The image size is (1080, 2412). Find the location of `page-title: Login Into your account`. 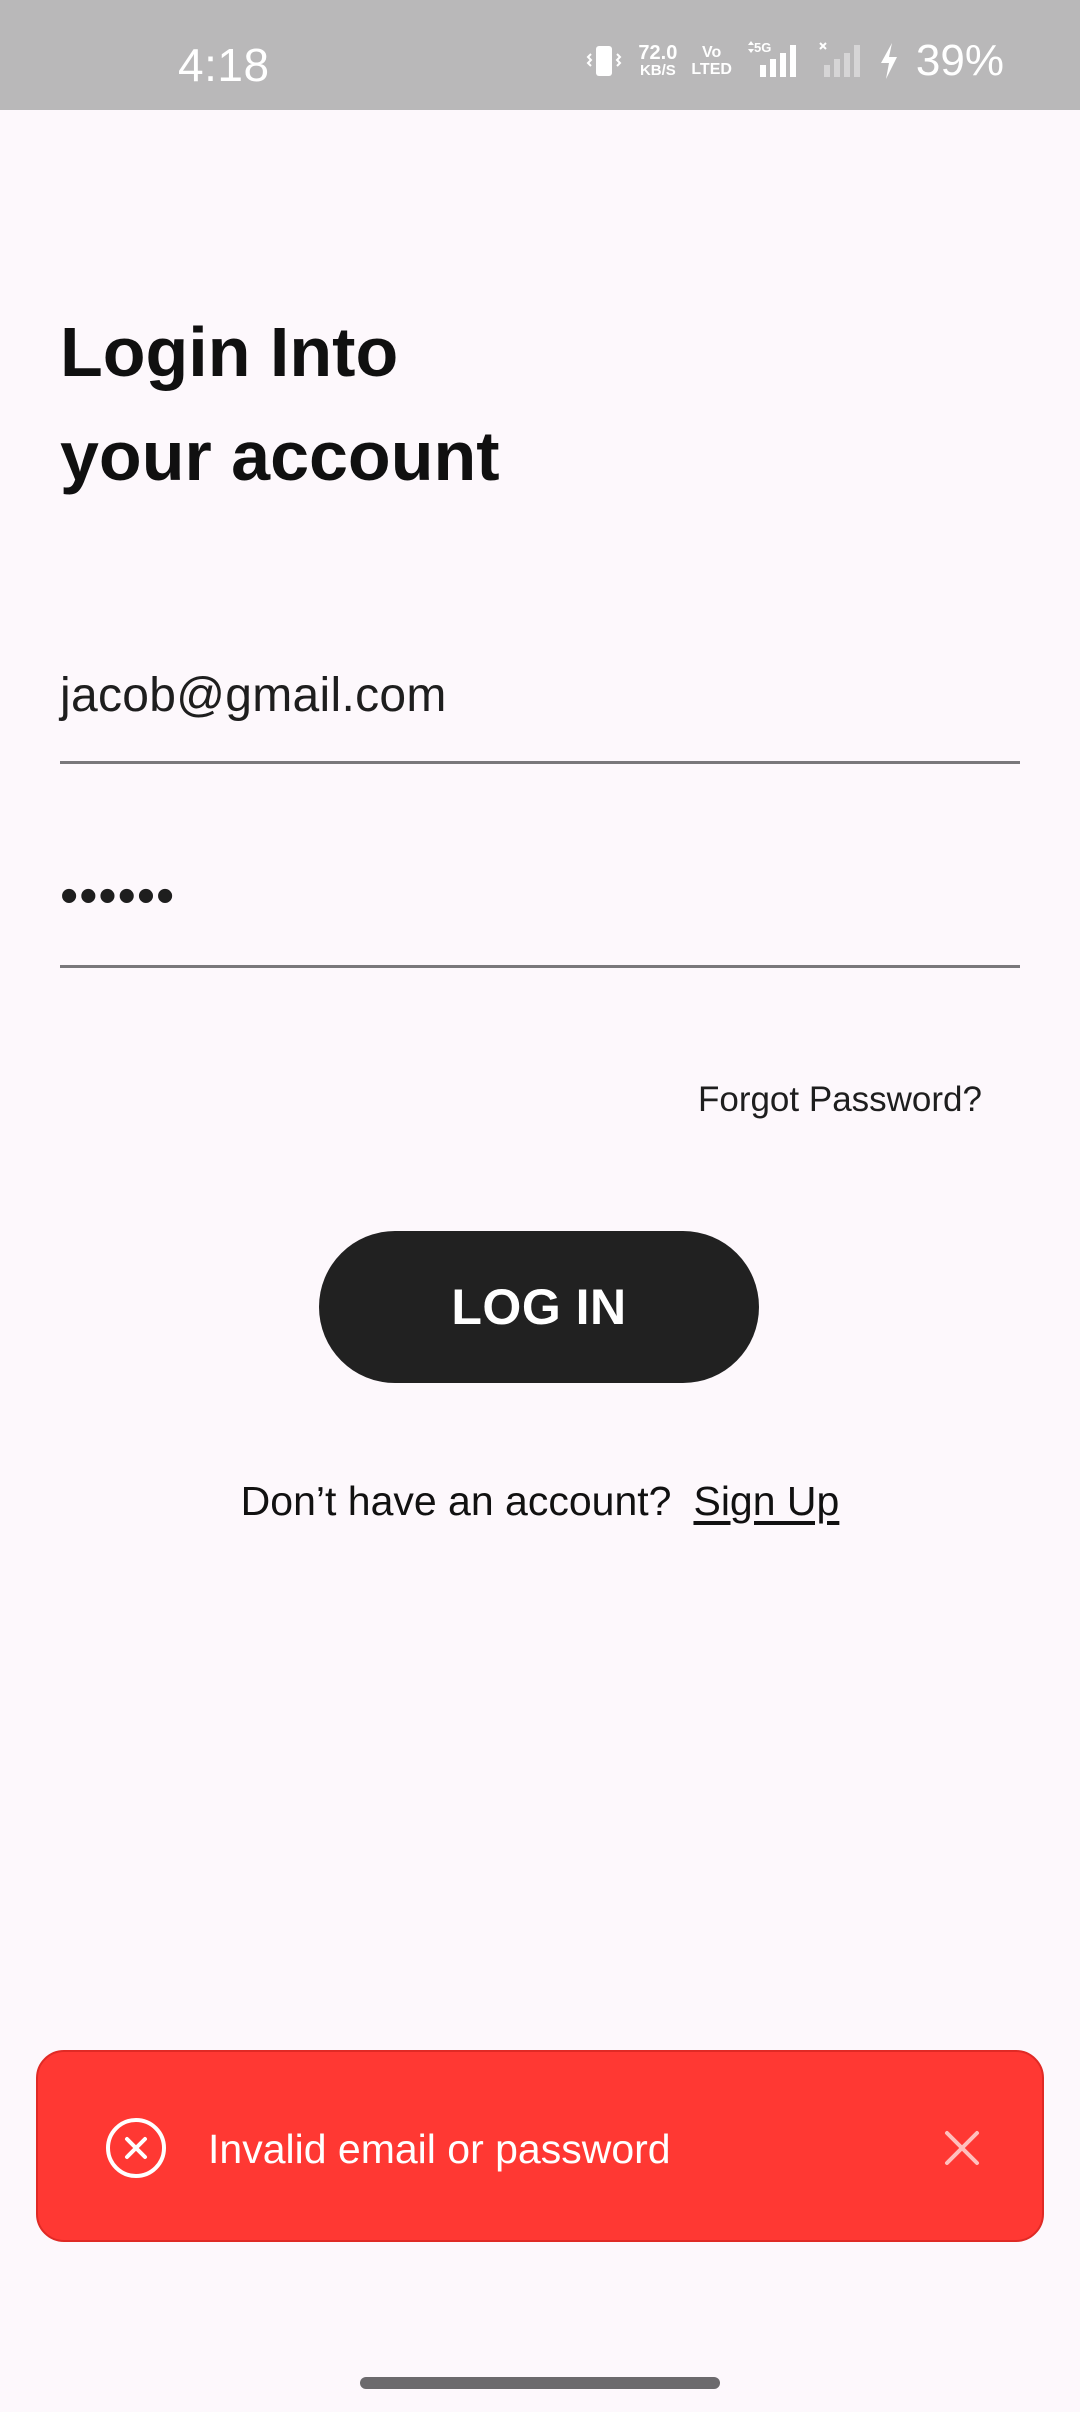

page-title: Login Into your account is located at coordinates (280, 404).